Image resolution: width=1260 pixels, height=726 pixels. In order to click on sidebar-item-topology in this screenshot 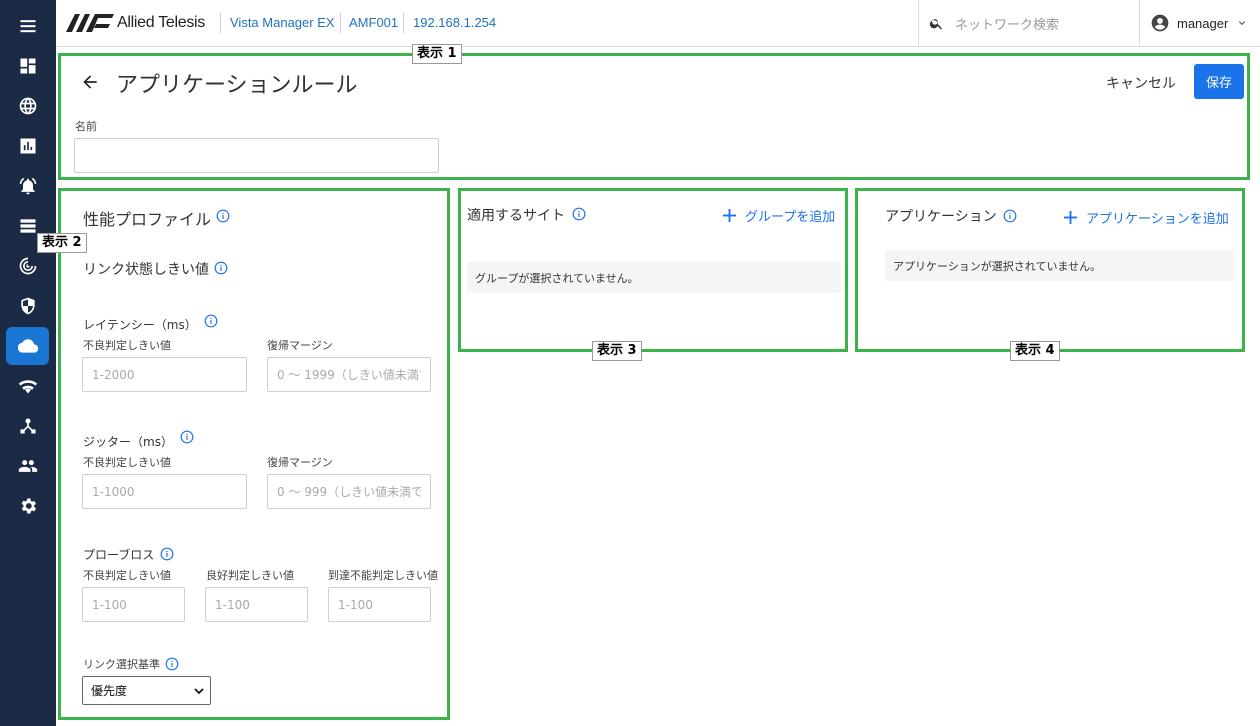, I will do `click(27, 426)`.